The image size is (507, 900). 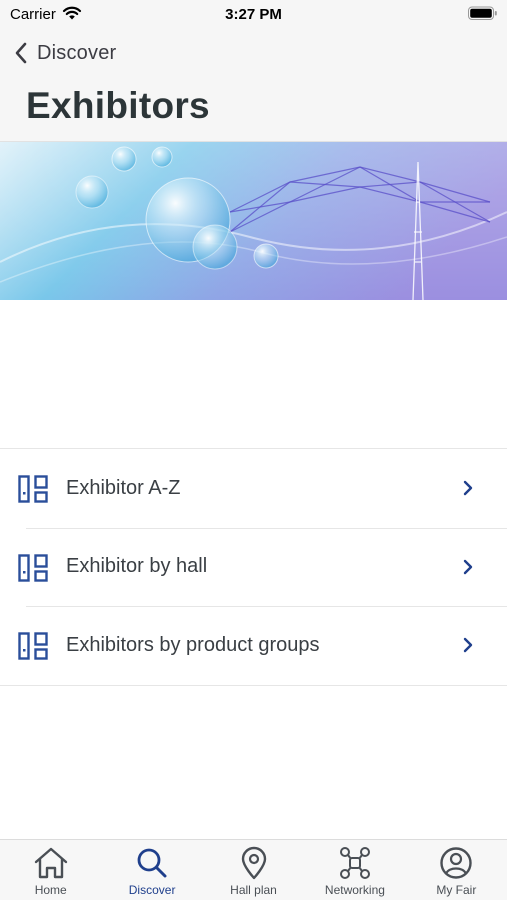 I want to click on status-bar: Carrier 3:27 PM, so click(x=253, y=15).